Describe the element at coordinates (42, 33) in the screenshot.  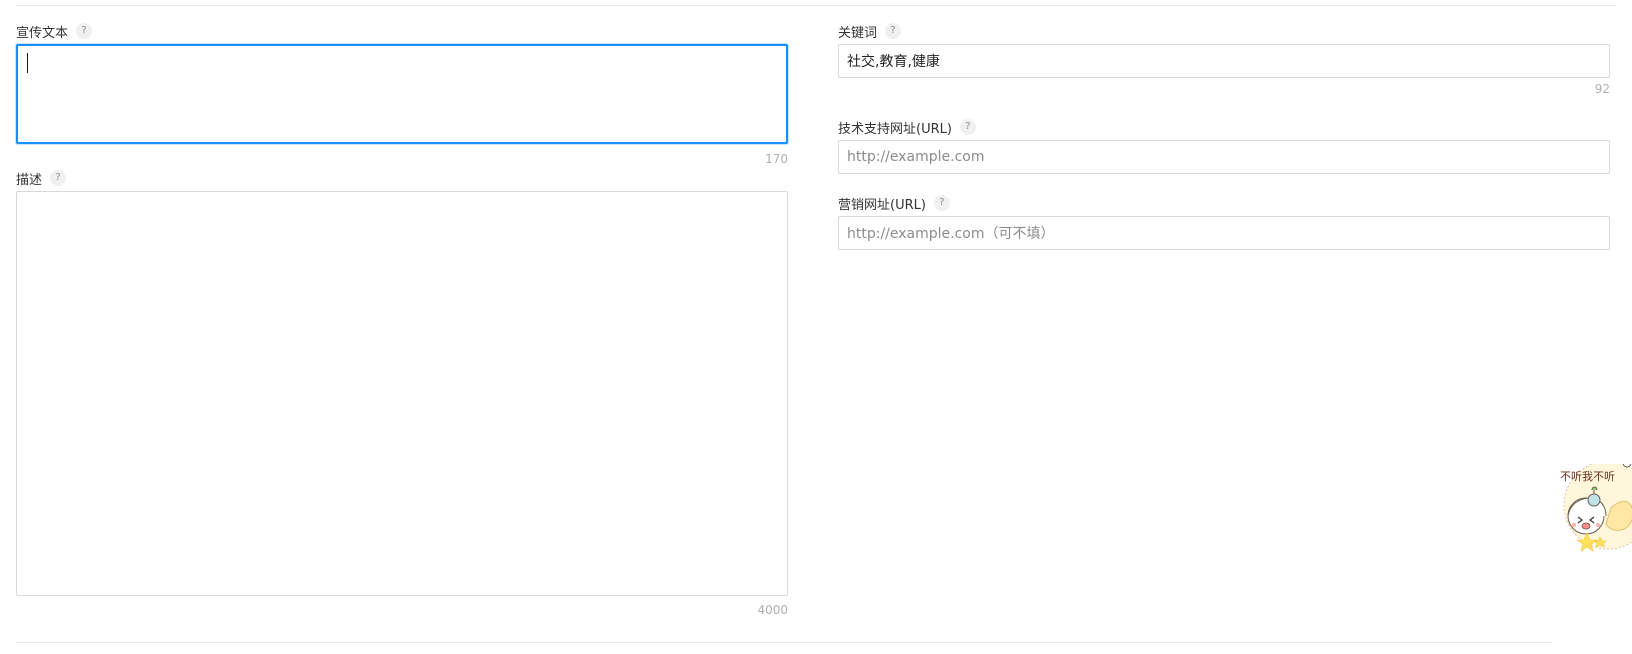
I see `promo-text-label: 宣传文本` at that location.